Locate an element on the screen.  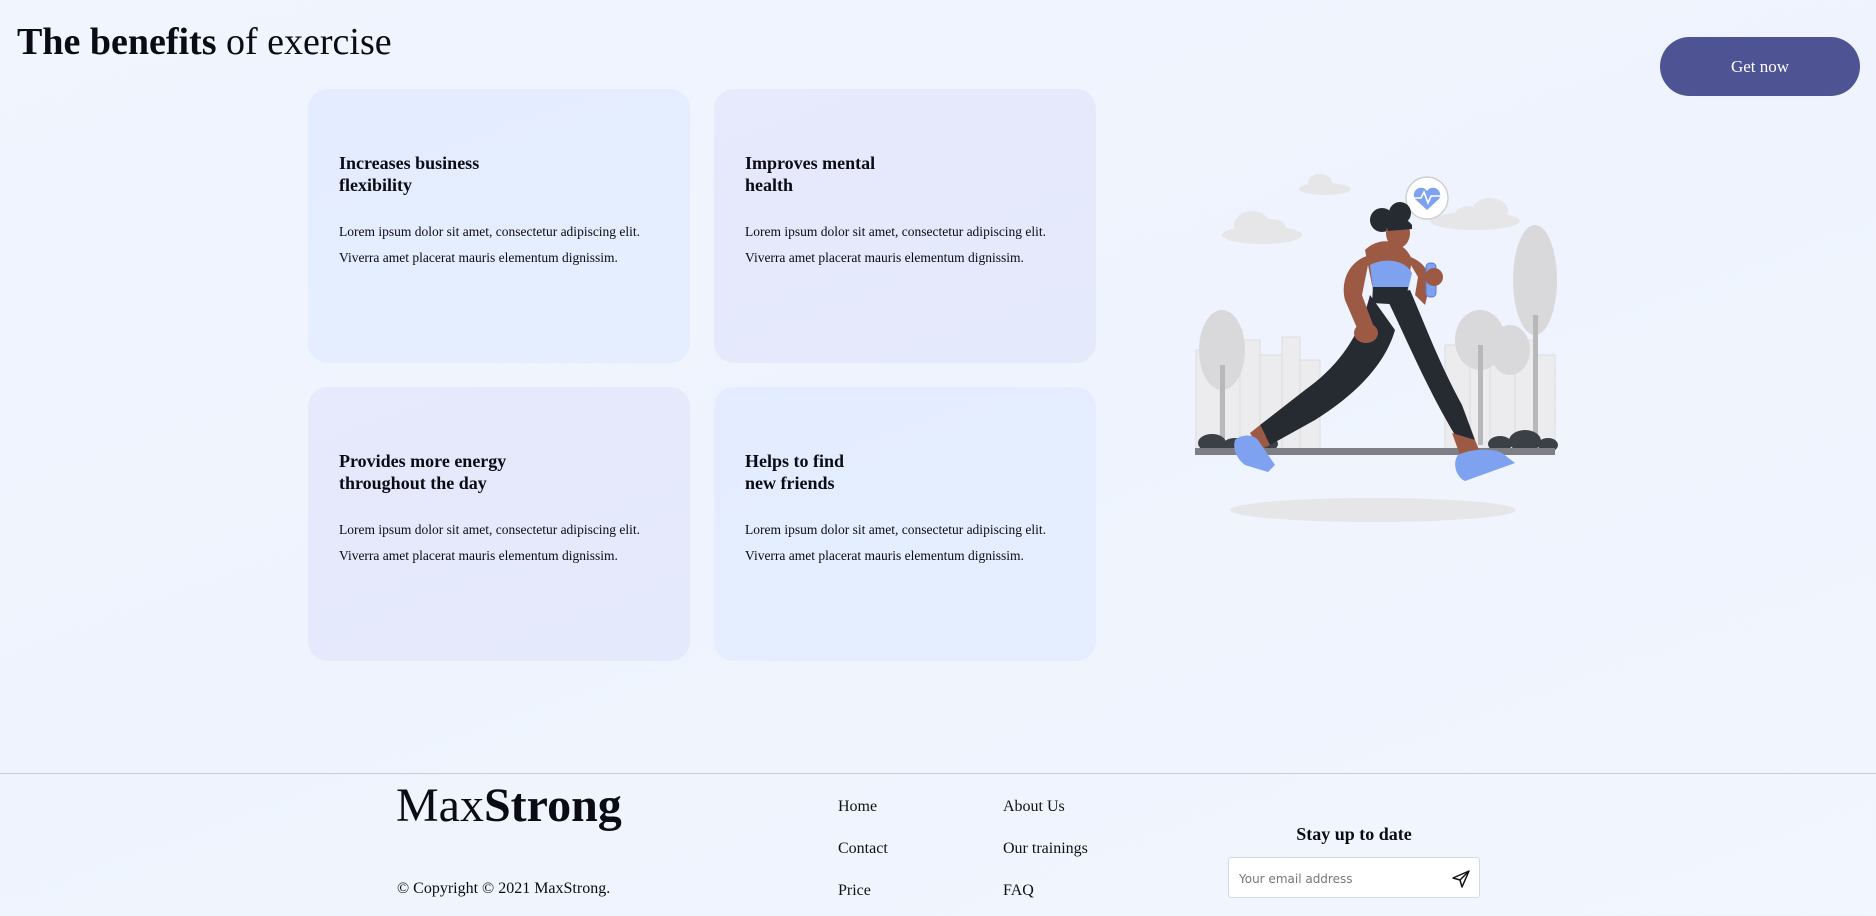
footer-link-contact: Contact is located at coordinates (863, 849).